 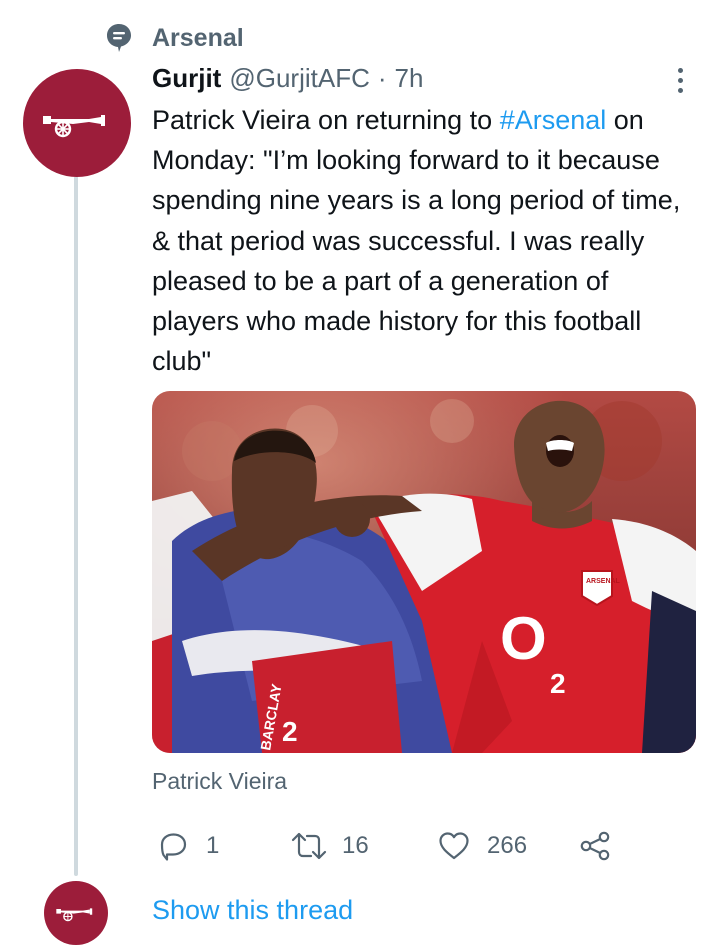 What do you see at coordinates (326, 120) in the screenshot?
I see `tweet-text-start: Patrick Vieira on returning to` at bounding box center [326, 120].